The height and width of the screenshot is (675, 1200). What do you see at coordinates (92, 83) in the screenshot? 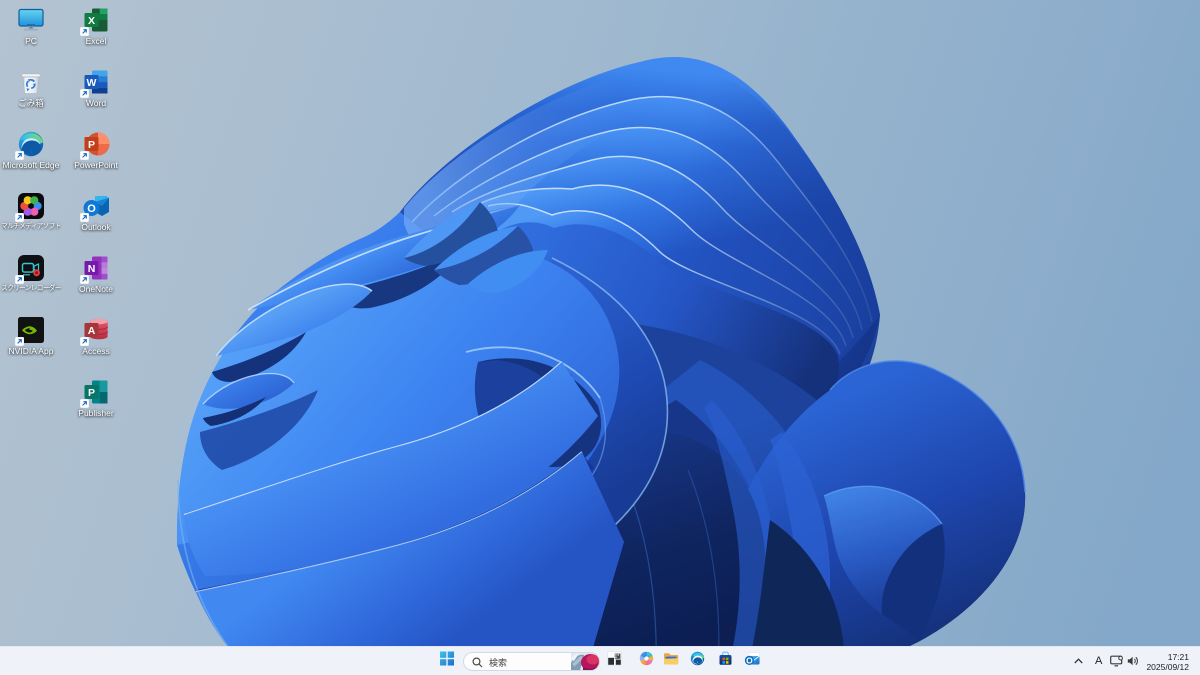
I see `svg-text: W` at bounding box center [92, 83].